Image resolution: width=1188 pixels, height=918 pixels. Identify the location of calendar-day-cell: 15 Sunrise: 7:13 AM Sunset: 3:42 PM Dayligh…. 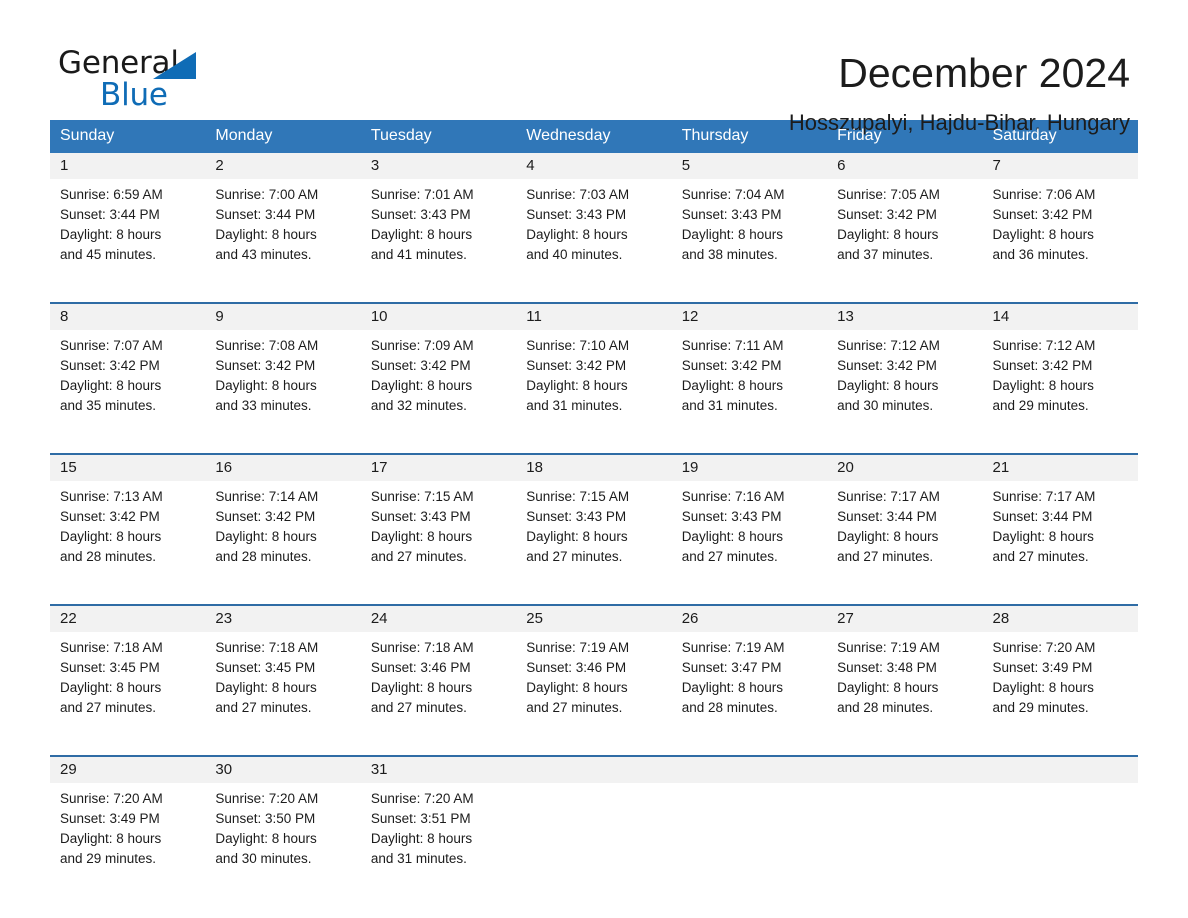
(128, 522).